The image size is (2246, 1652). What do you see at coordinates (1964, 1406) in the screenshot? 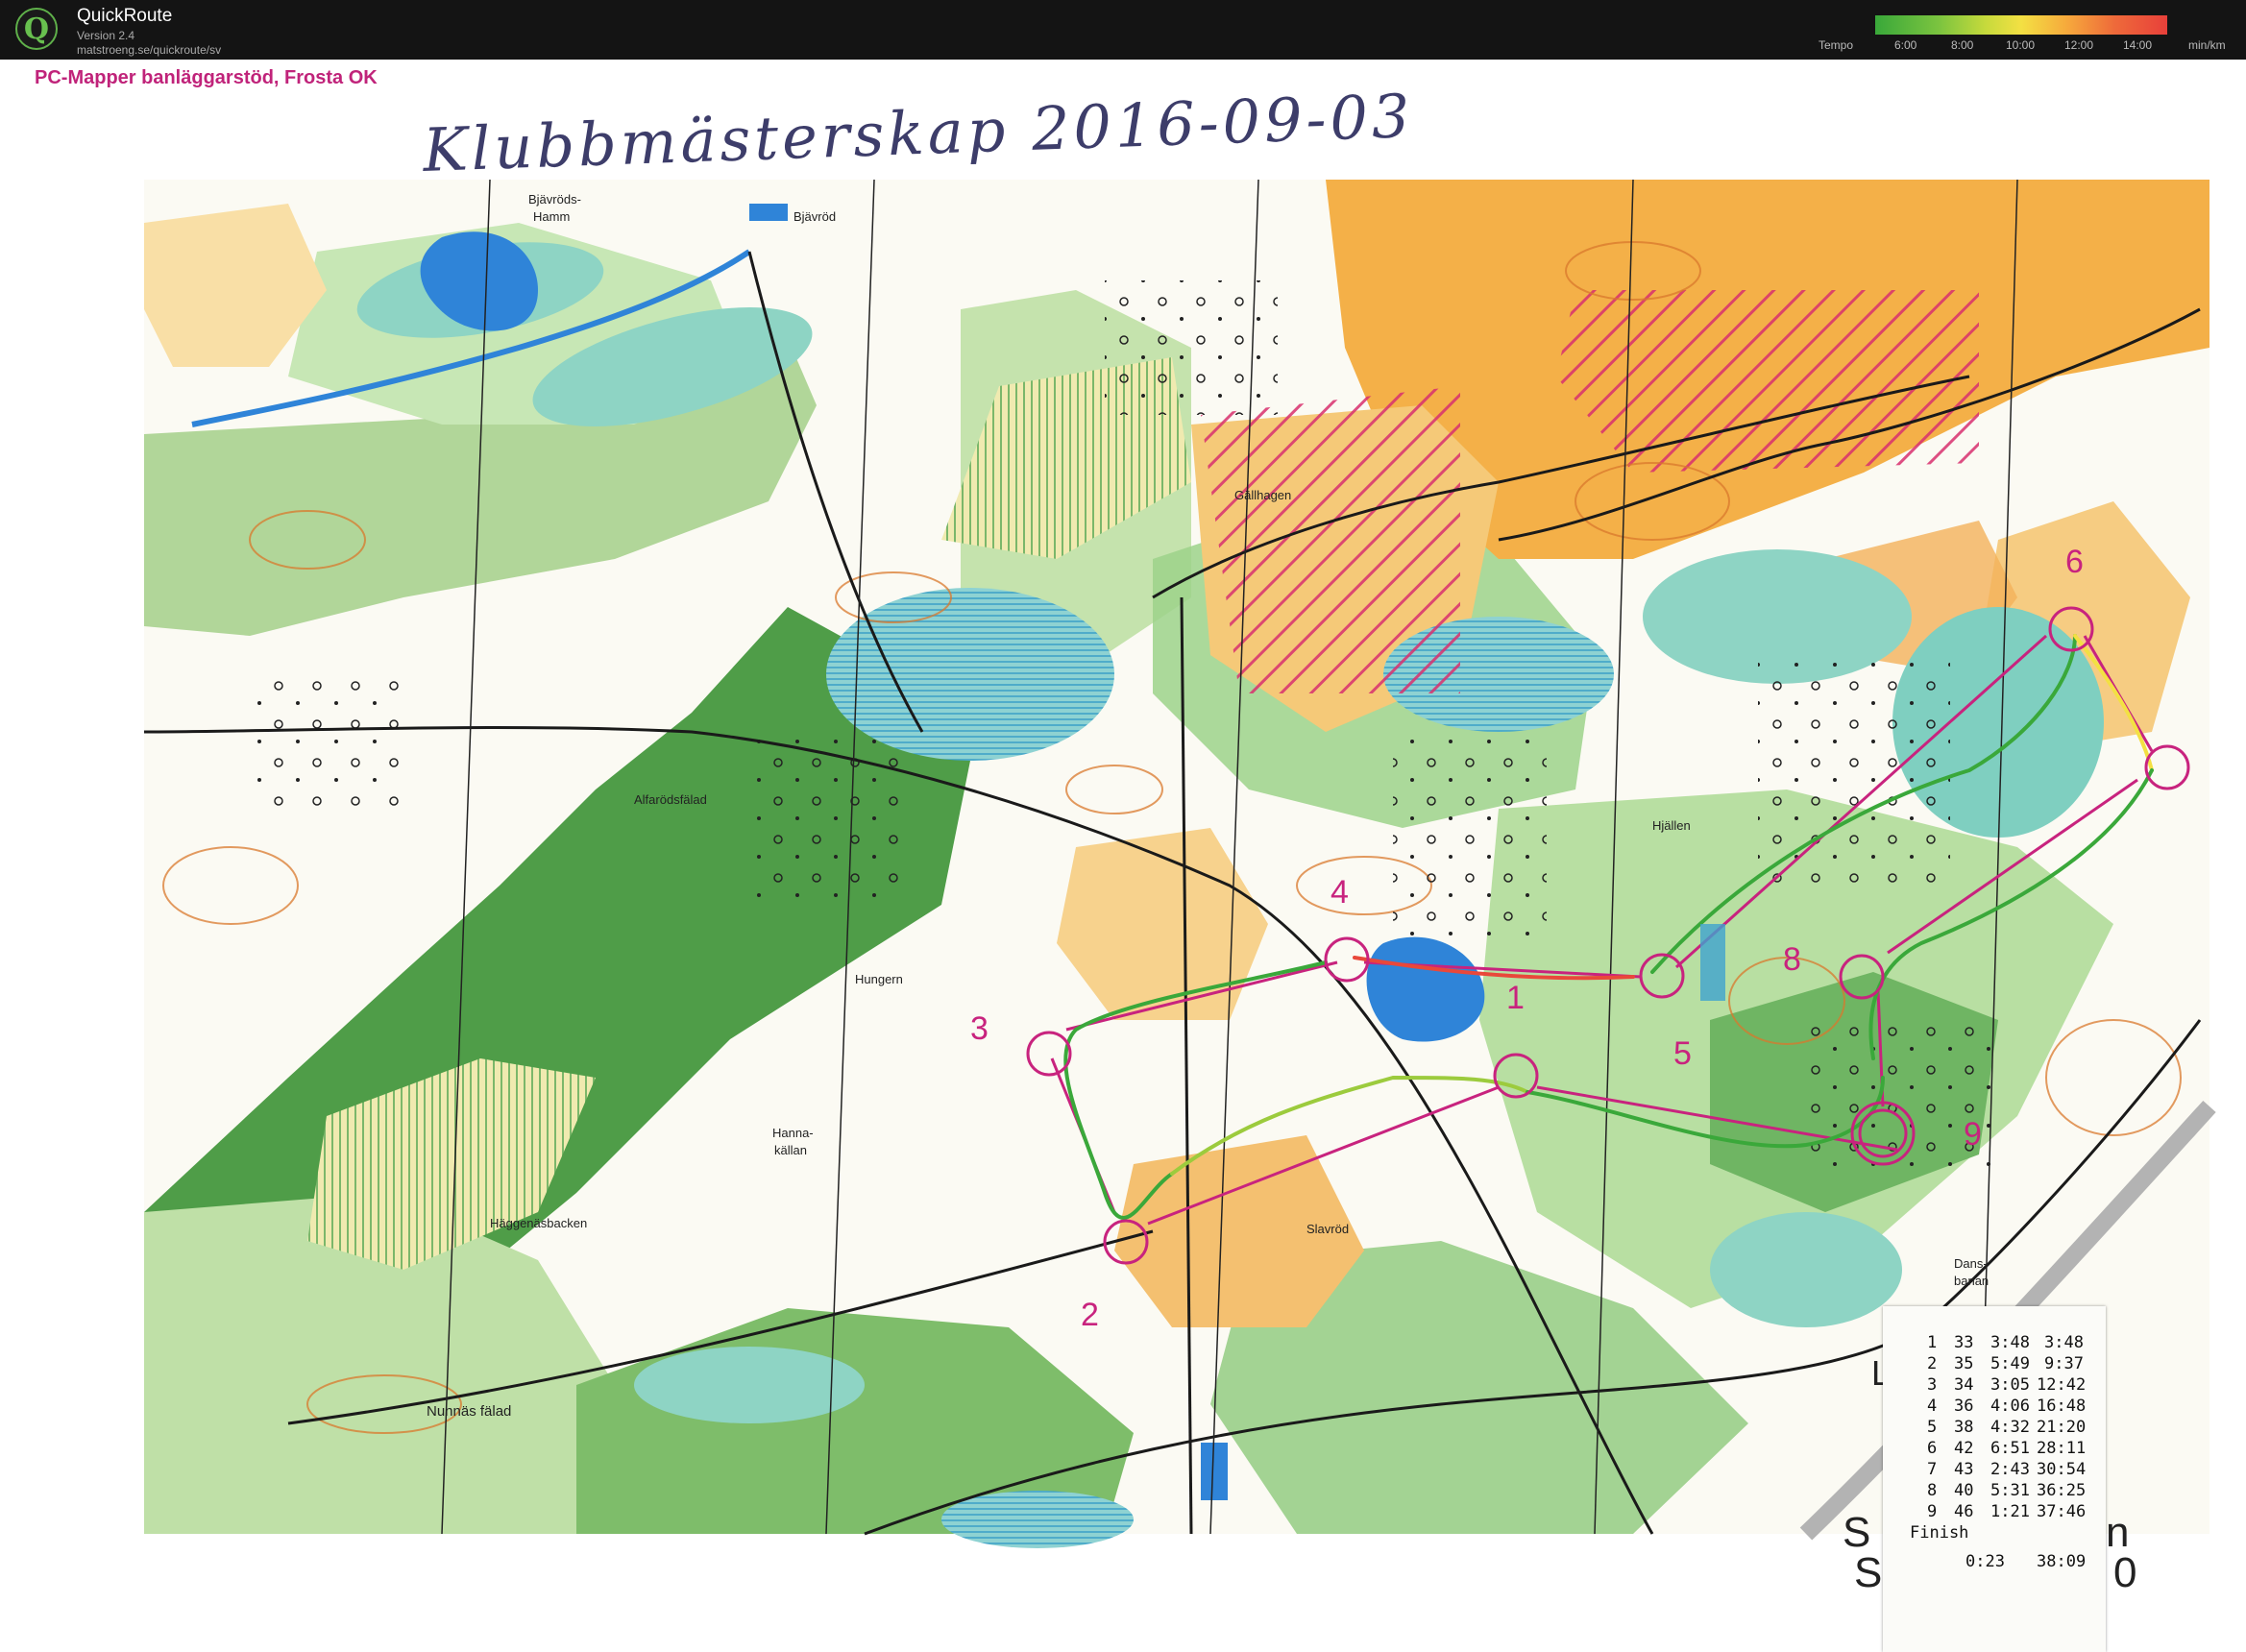
I see `split-code: 36` at bounding box center [1964, 1406].